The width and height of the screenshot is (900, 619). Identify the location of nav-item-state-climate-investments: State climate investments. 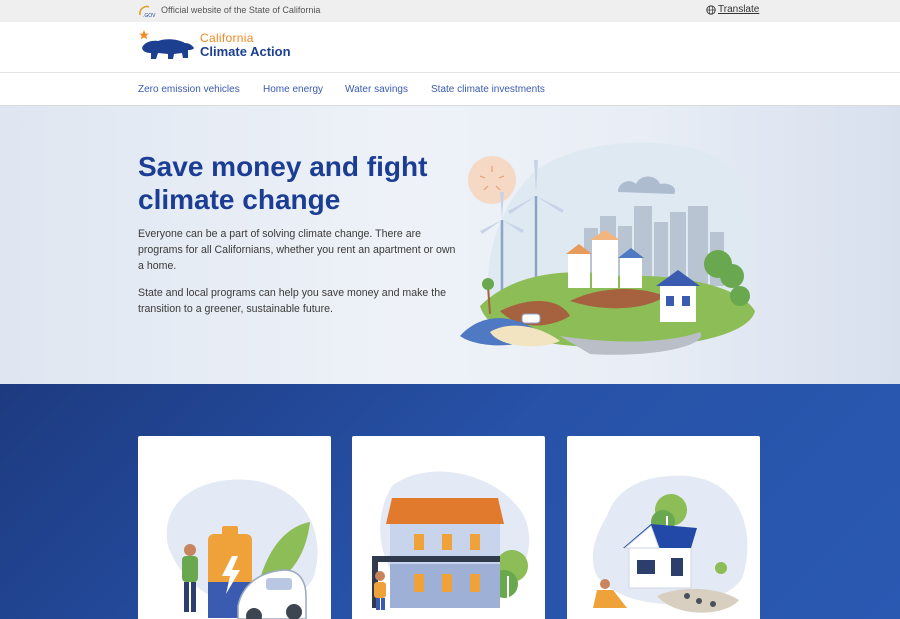
(488, 89).